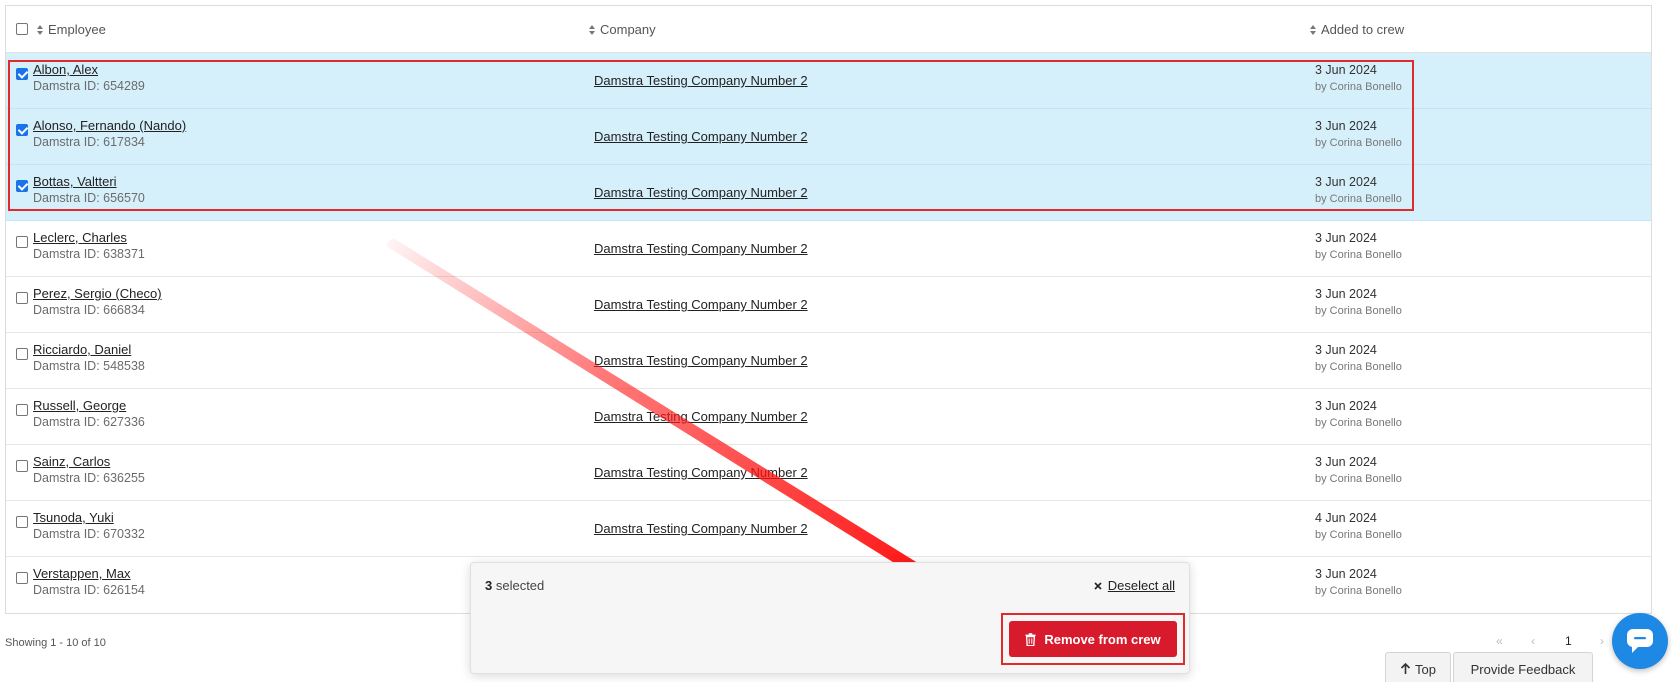 This screenshot has width=1672, height=682. Describe the element at coordinates (89, 366) in the screenshot. I see `employee-id: Damstra ID: 548538` at that location.